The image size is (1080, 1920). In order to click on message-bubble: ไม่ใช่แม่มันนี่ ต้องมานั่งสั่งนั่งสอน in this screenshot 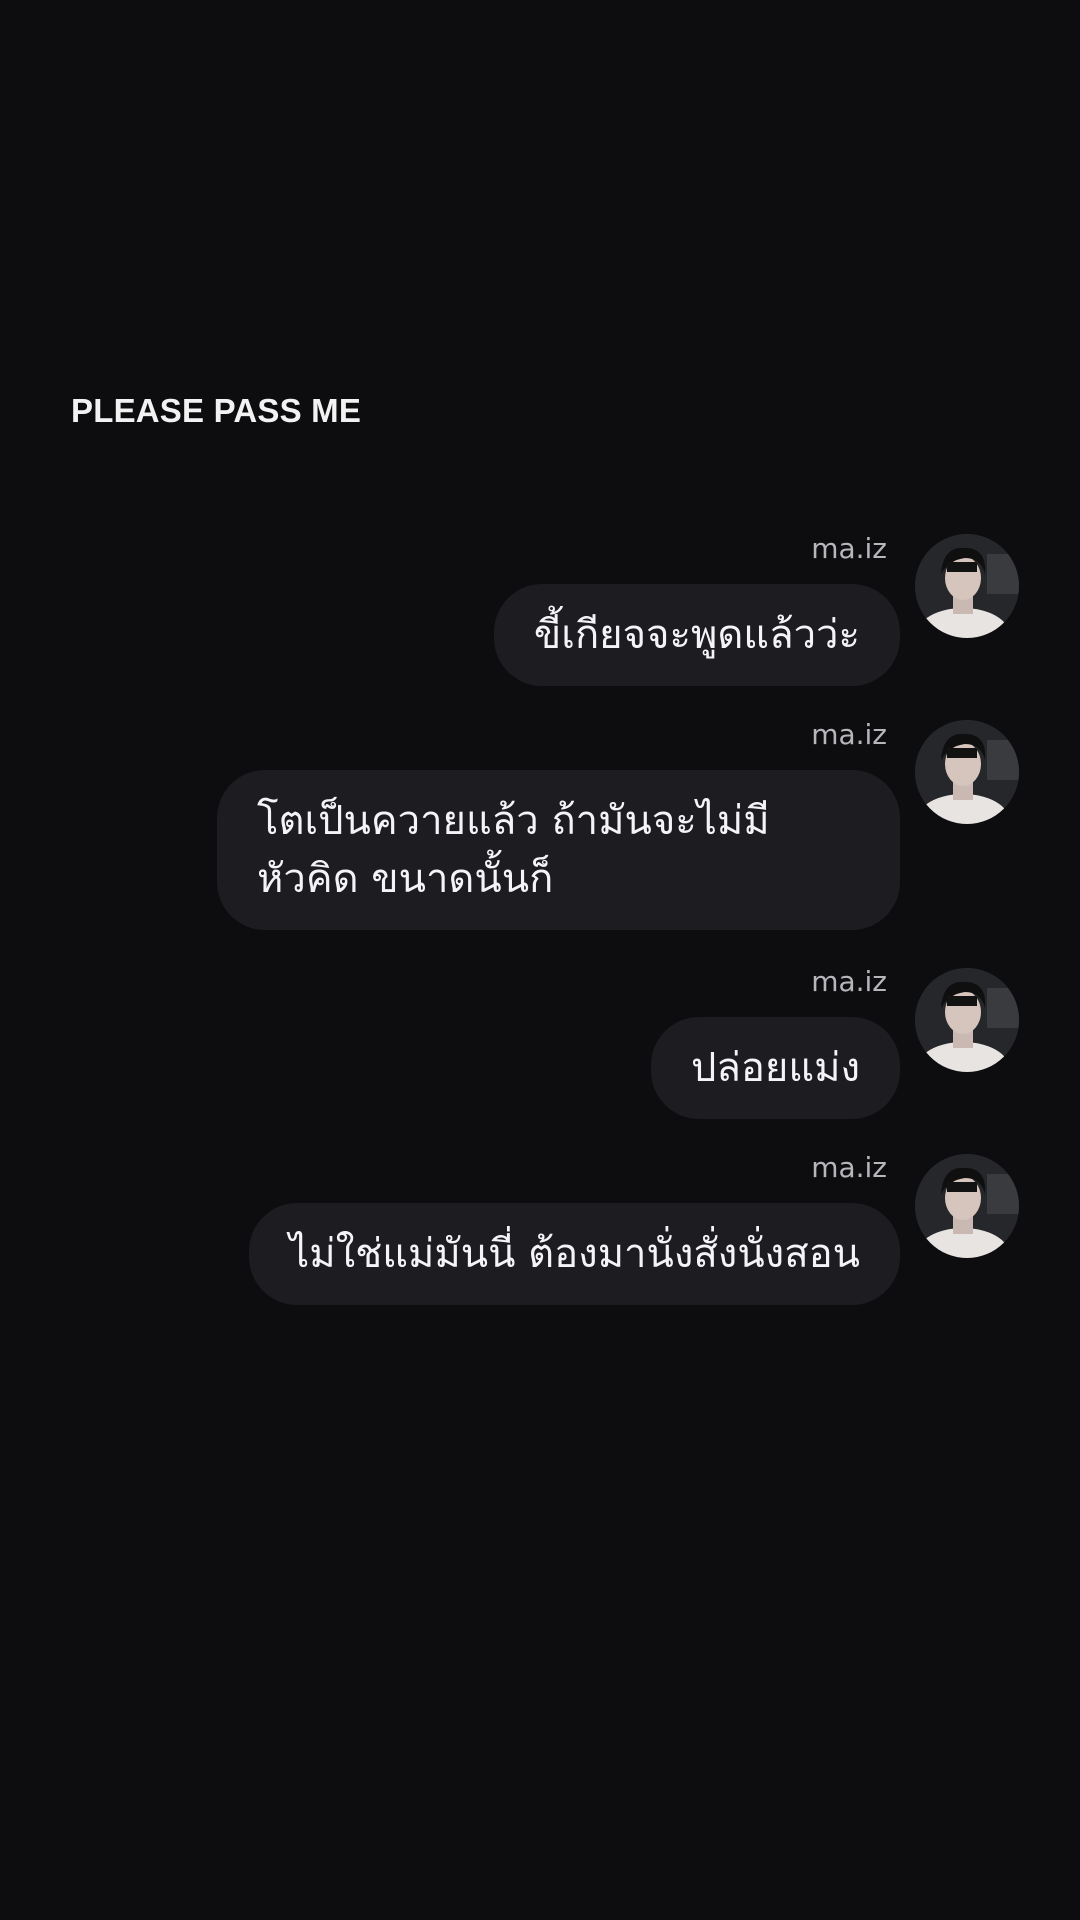, I will do `click(574, 1254)`.